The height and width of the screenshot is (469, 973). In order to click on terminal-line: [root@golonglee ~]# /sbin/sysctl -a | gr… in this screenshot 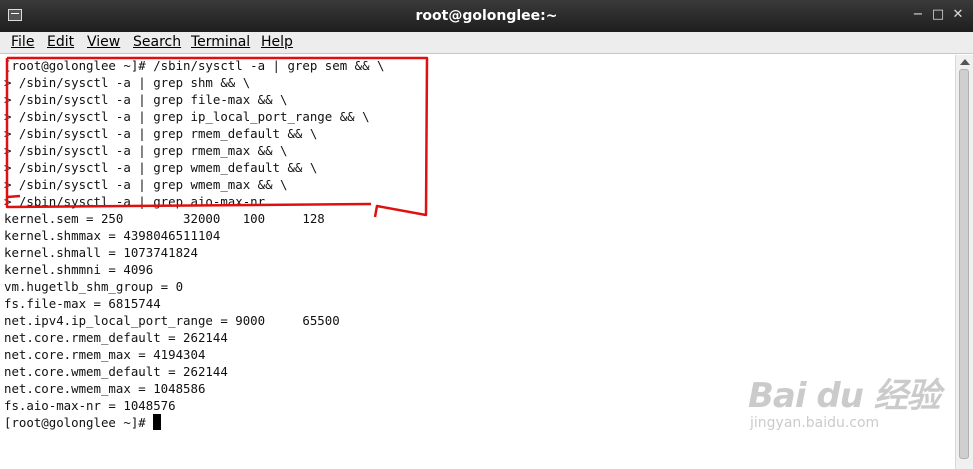, I will do `click(194, 65)`.